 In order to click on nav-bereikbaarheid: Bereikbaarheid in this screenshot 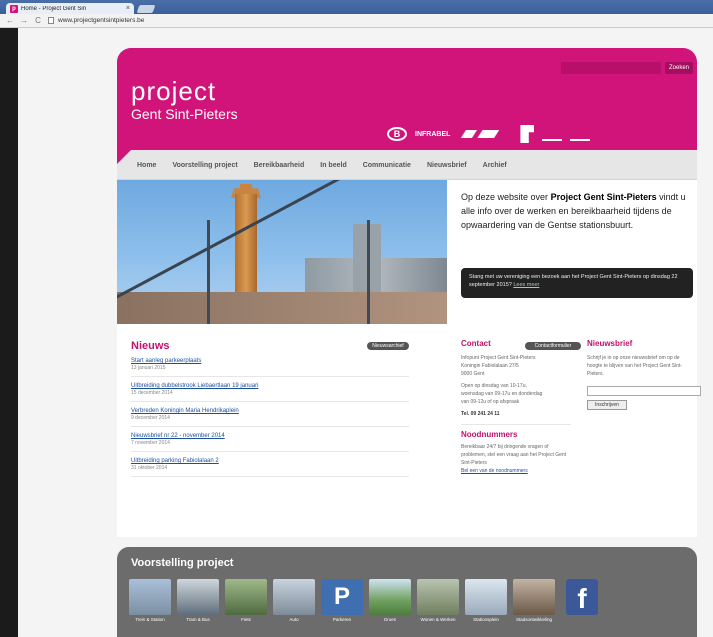, I will do `click(279, 165)`.